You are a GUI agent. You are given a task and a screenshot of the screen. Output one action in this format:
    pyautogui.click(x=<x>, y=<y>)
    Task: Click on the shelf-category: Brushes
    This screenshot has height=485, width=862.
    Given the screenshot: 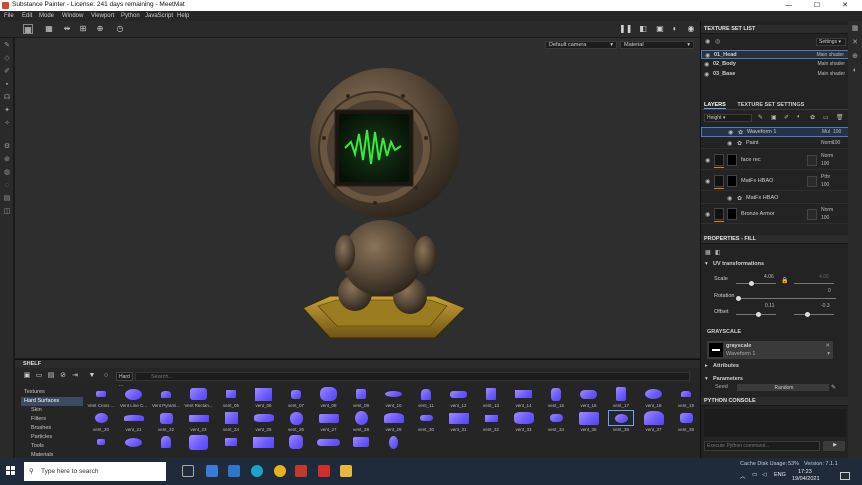 What is the action you would take?
    pyautogui.click(x=52, y=428)
    